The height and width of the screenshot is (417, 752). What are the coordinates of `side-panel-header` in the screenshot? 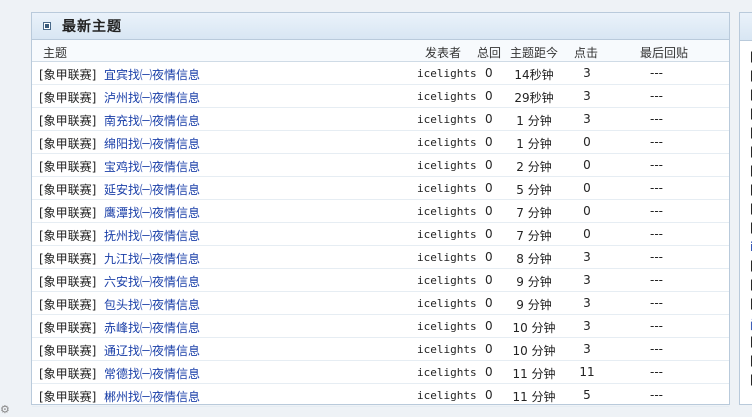 It's located at (746, 27).